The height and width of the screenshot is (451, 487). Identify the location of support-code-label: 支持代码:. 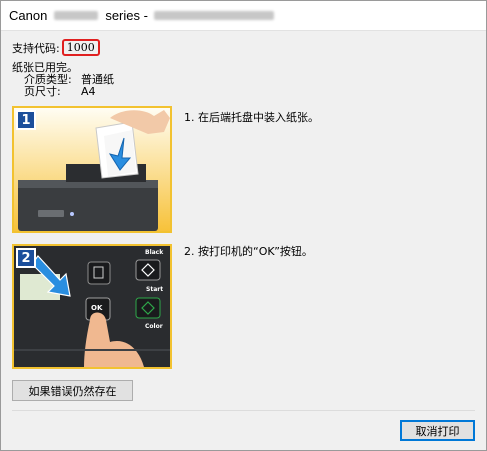
(36, 48).